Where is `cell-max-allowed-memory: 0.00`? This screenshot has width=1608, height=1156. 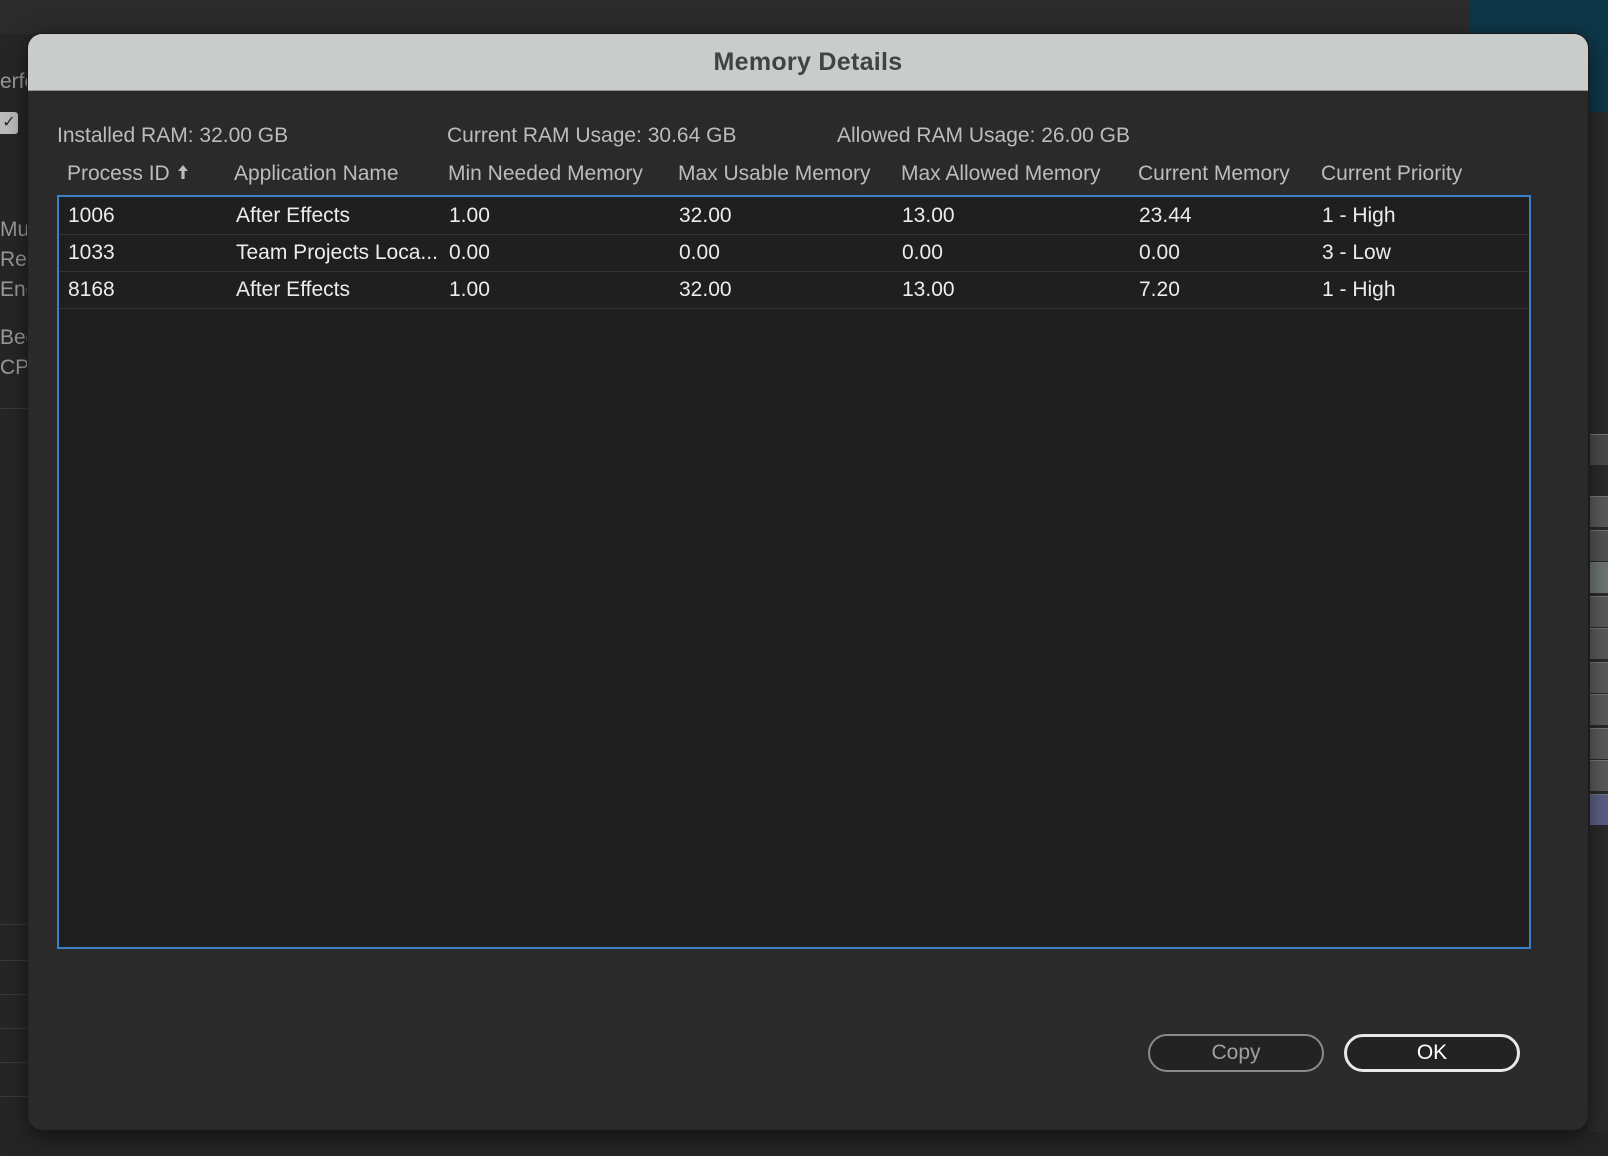 cell-max-allowed-memory: 0.00 is located at coordinates (922, 252).